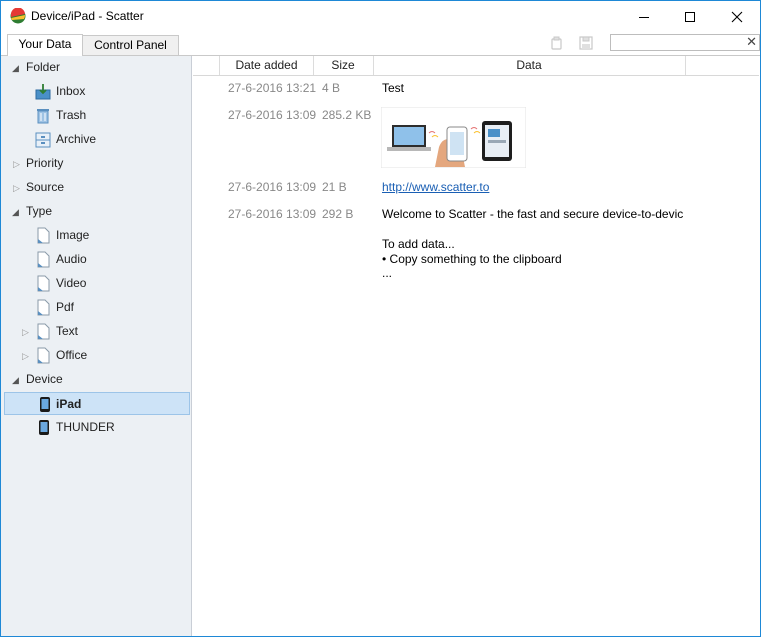  What do you see at coordinates (393, 88) in the screenshot?
I see `cell-data: Test` at bounding box center [393, 88].